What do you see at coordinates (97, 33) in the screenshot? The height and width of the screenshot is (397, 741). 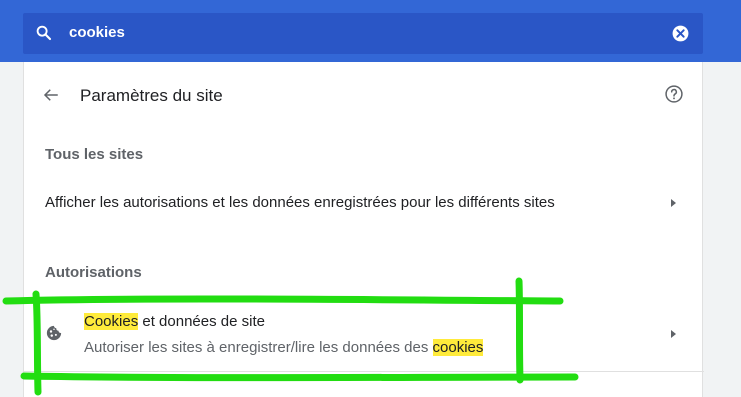 I see `search-input: cookies` at bounding box center [97, 33].